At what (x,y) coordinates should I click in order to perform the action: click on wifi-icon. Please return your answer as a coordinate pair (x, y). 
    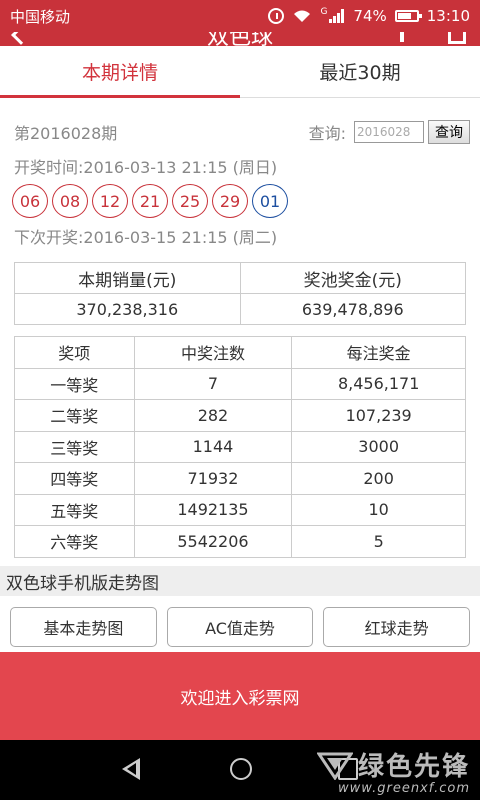
    Looking at the image, I should click on (302, 16).